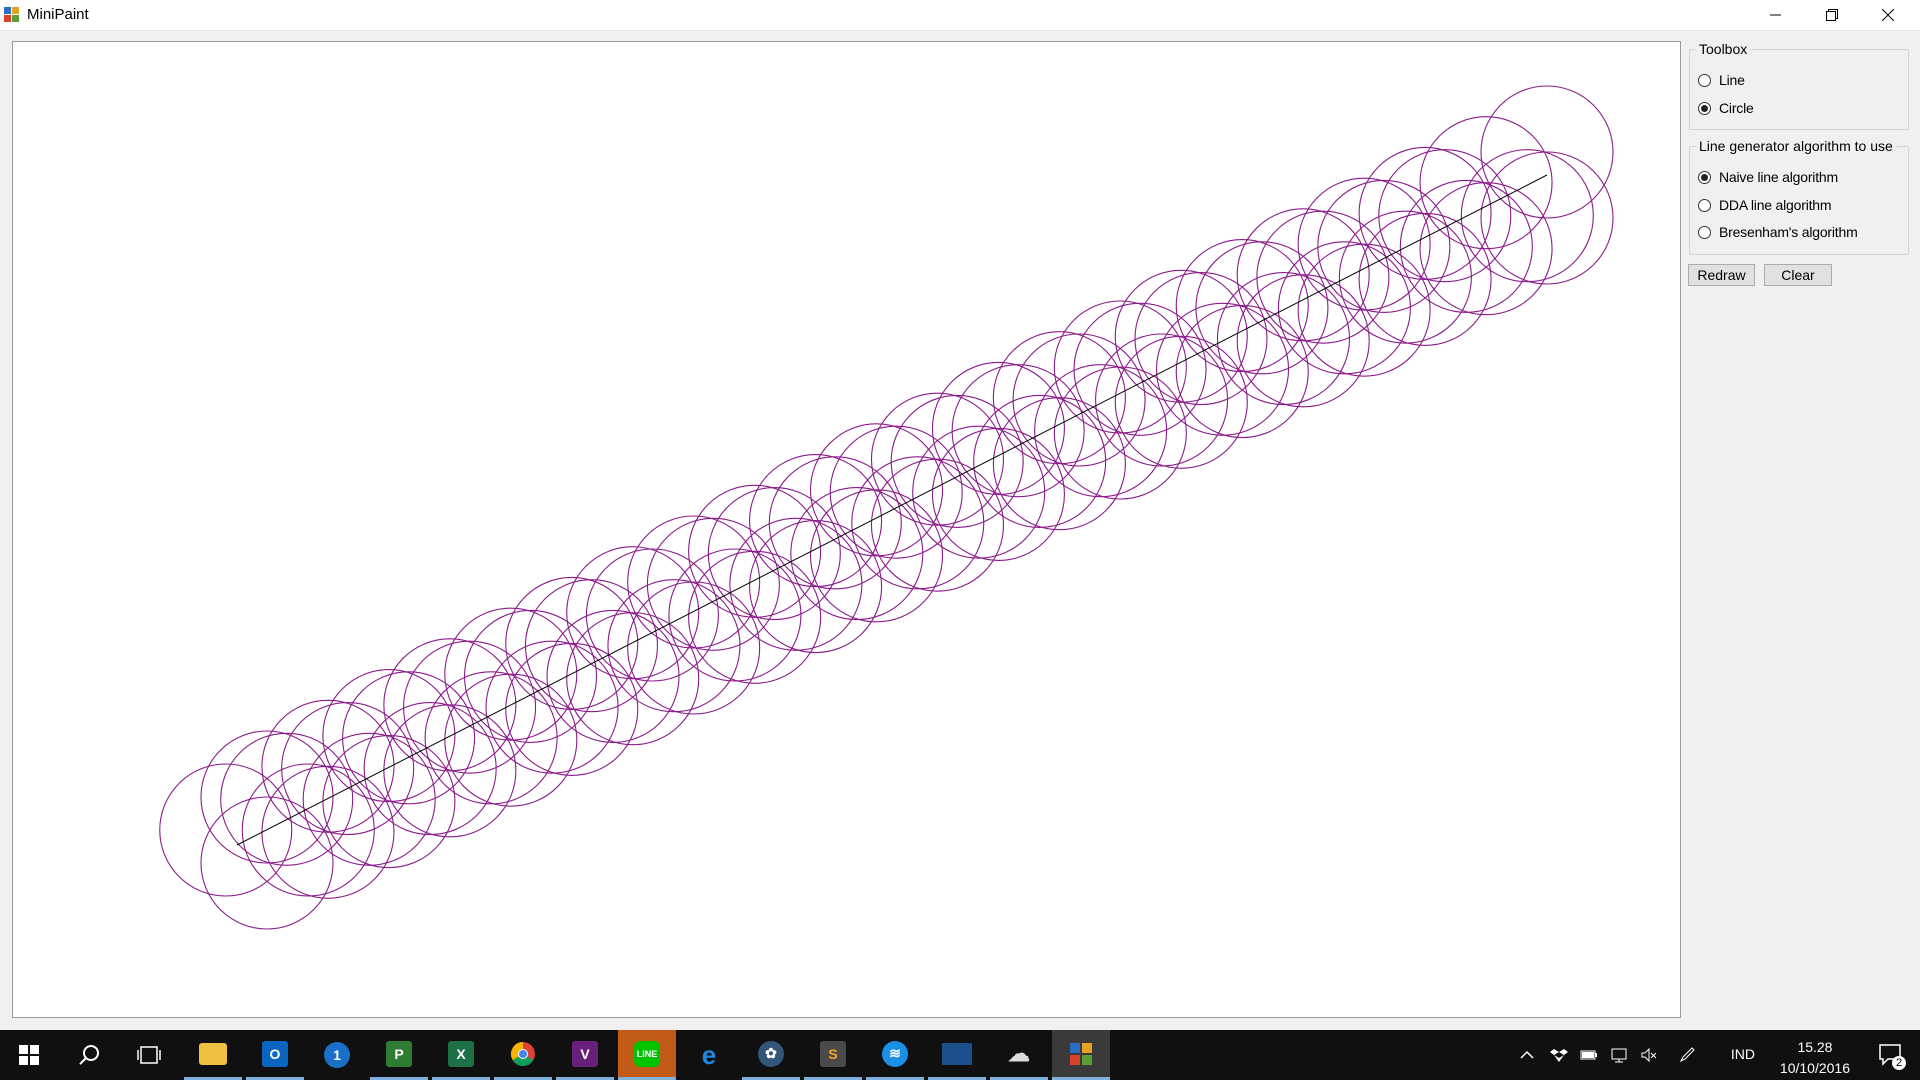  I want to click on taskbar-window, so click(957, 1055).